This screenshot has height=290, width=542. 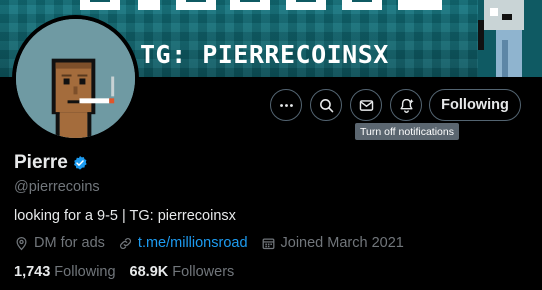 What do you see at coordinates (407, 131) in the screenshot?
I see `notifications-tooltip: Turn off notifications` at bounding box center [407, 131].